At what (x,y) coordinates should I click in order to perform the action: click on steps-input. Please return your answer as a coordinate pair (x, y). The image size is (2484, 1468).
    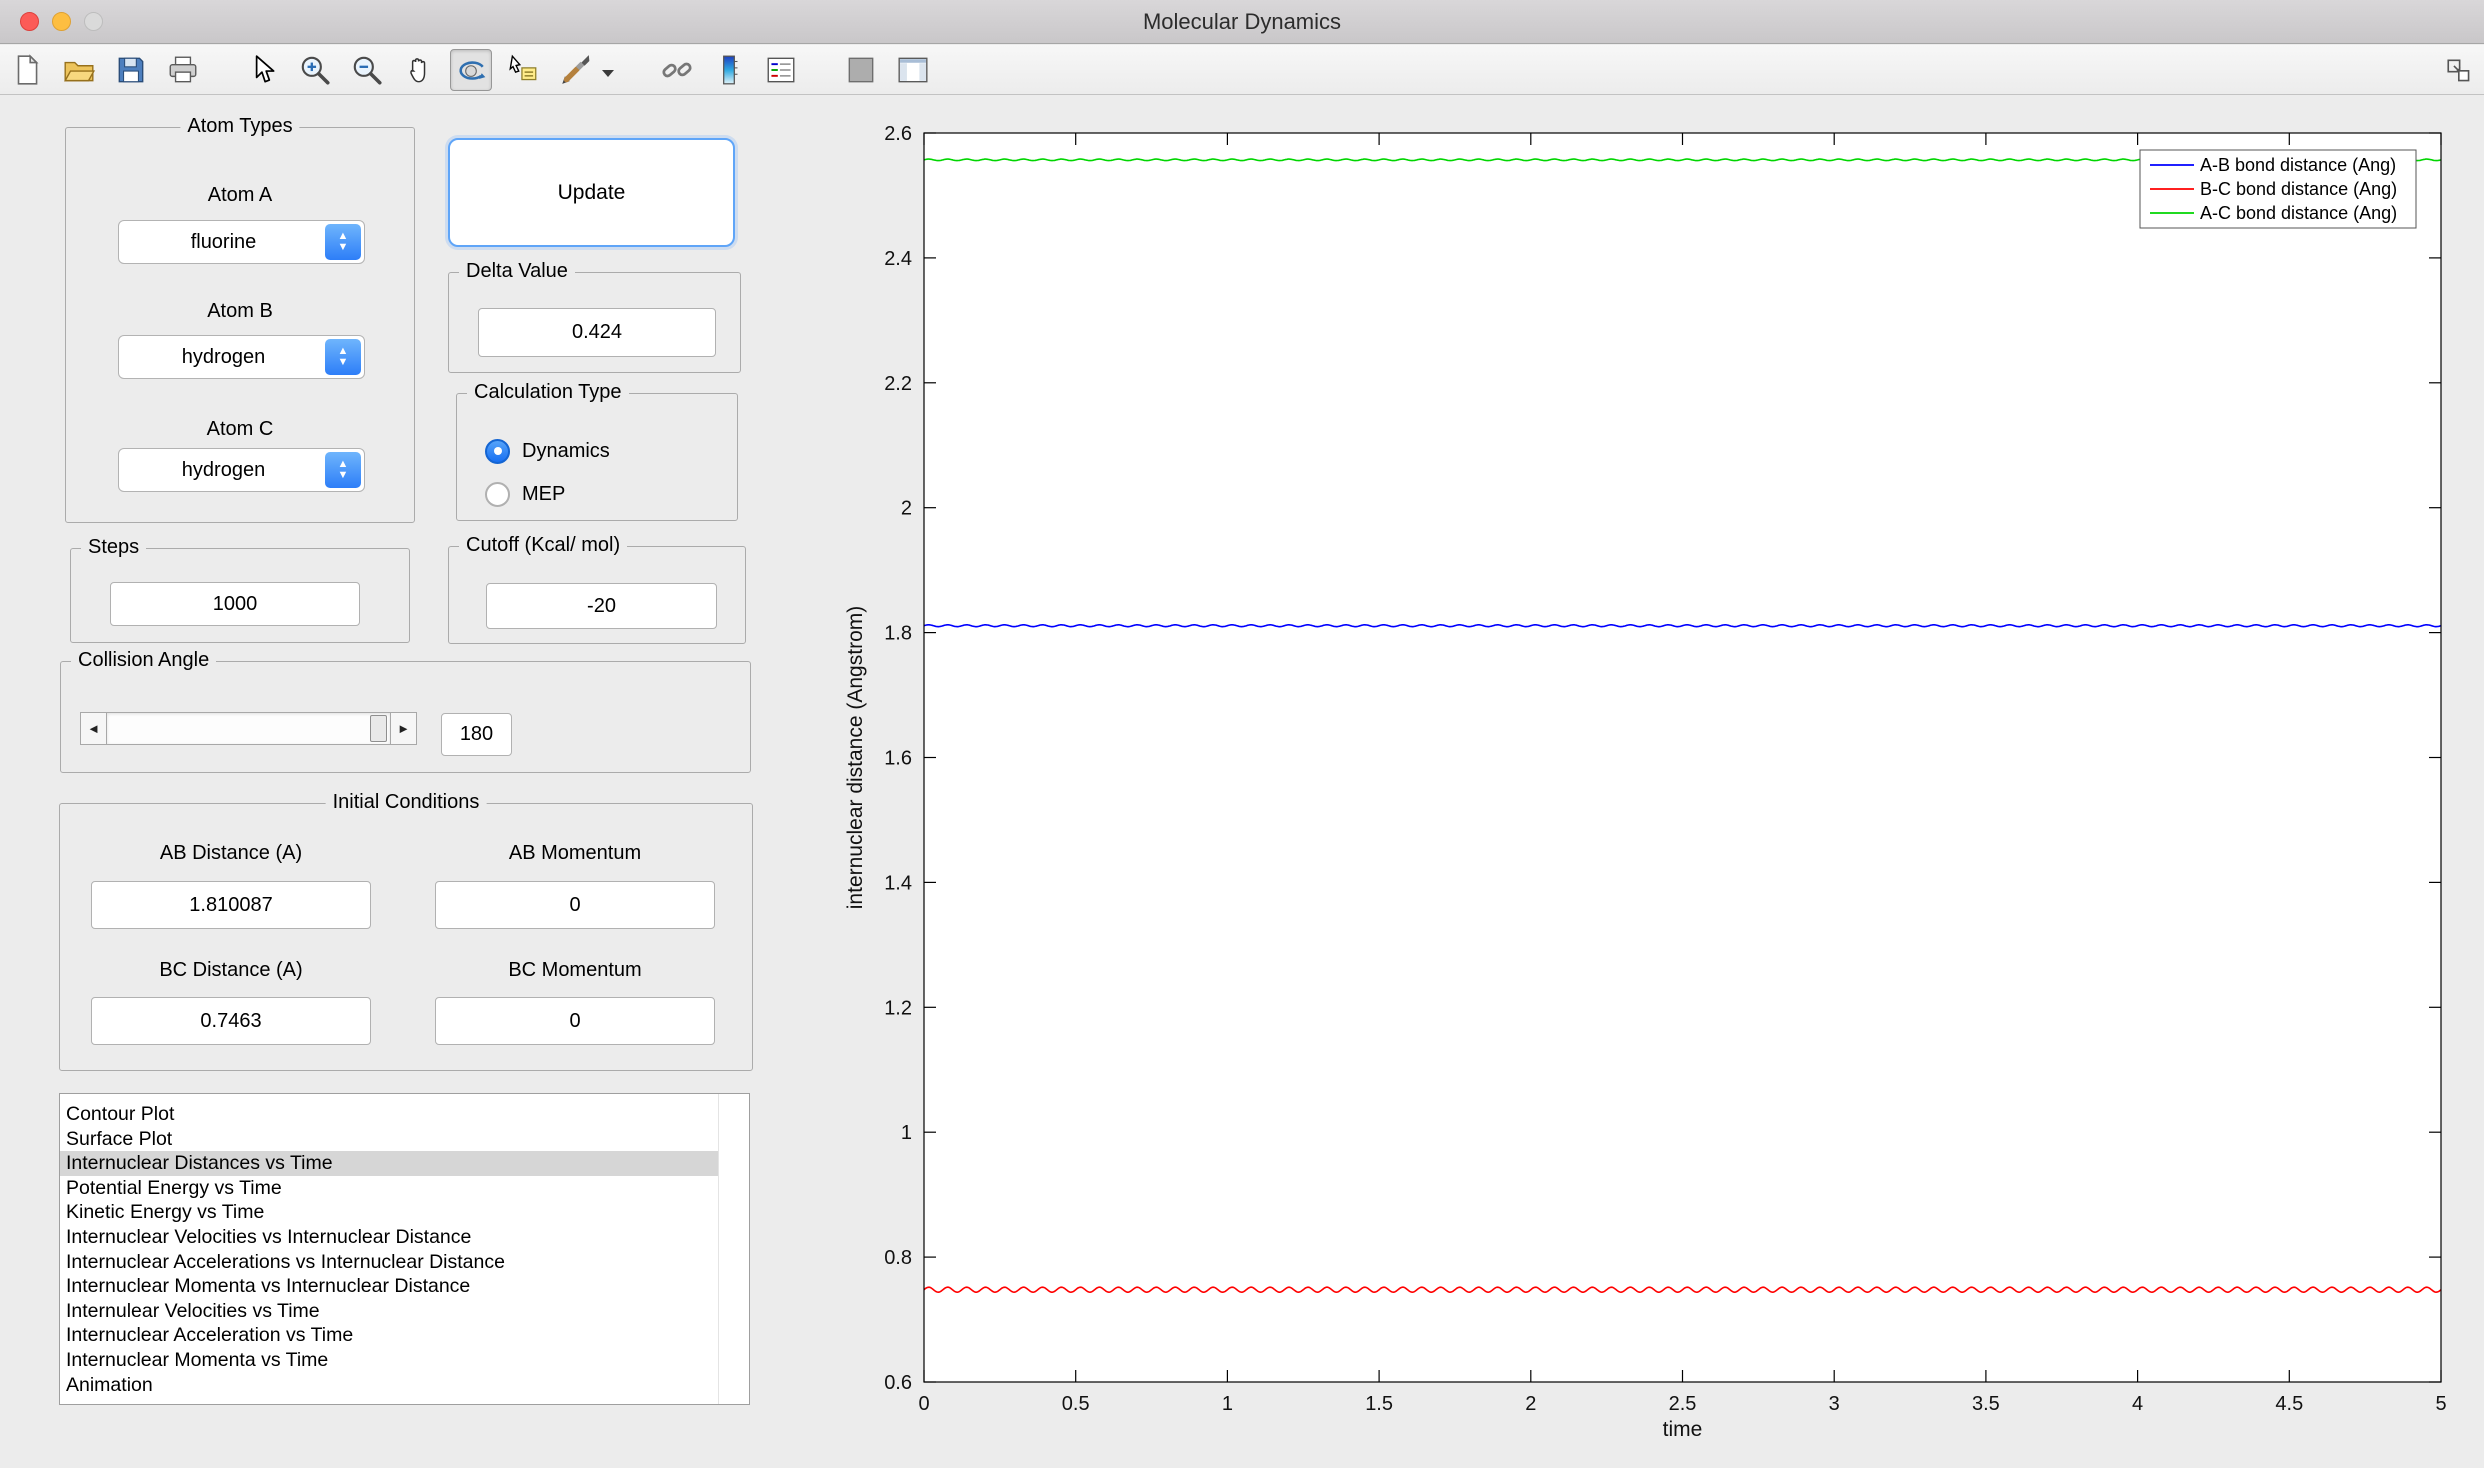
    Looking at the image, I should click on (235, 604).